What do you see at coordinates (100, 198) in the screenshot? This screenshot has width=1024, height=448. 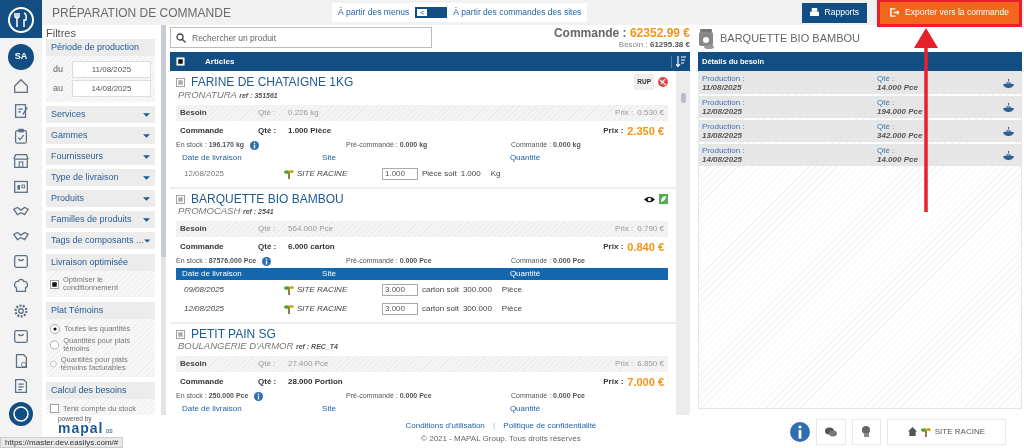 I see `filter-dropdown: Produits` at bounding box center [100, 198].